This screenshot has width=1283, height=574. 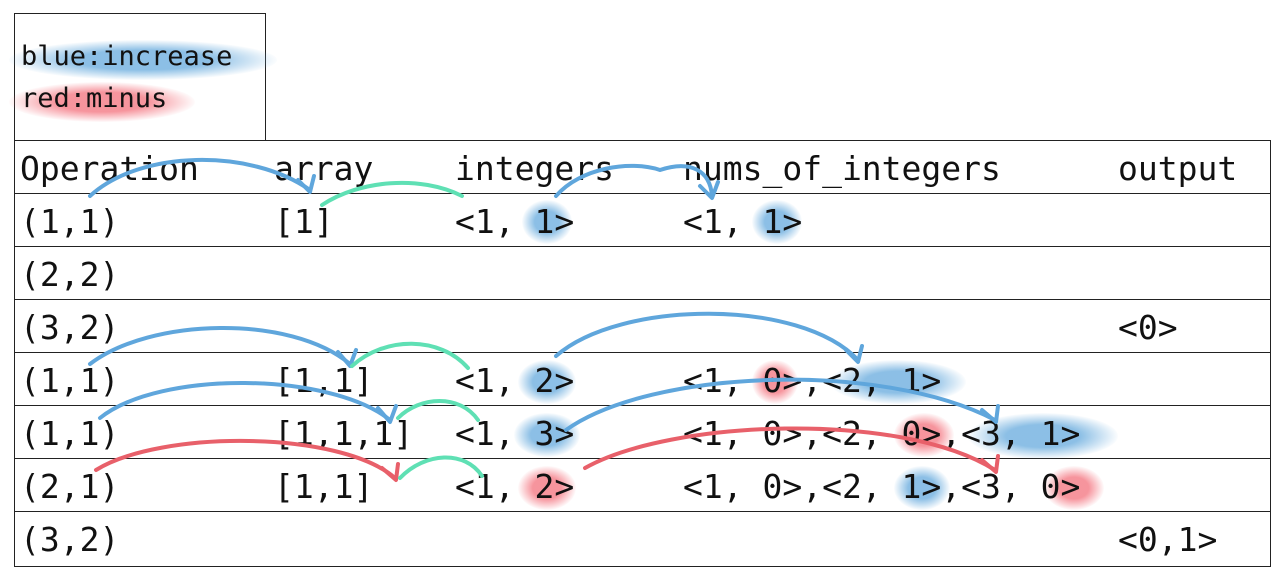 I want to click on header-output: output, so click(x=1178, y=168).